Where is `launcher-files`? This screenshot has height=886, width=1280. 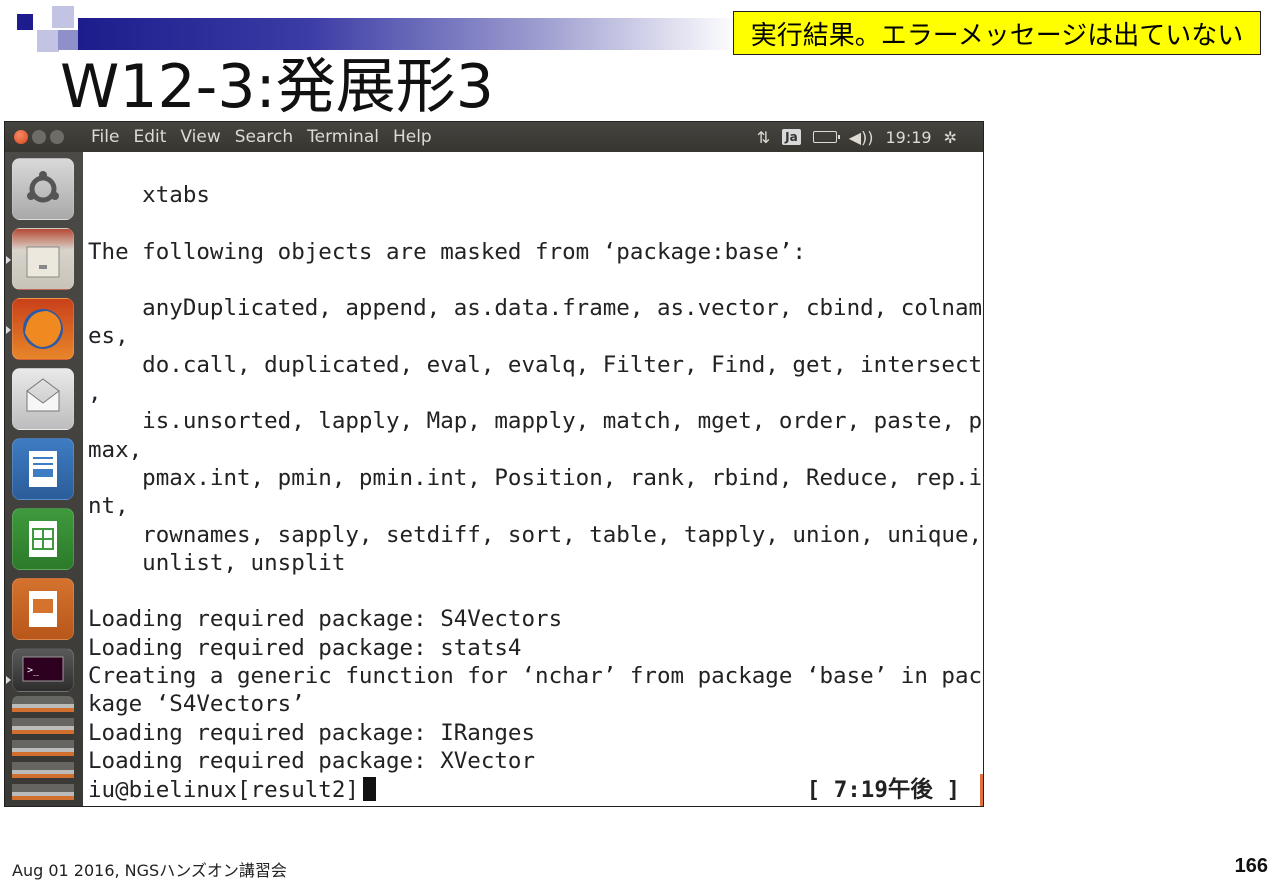 launcher-files is located at coordinates (43, 259).